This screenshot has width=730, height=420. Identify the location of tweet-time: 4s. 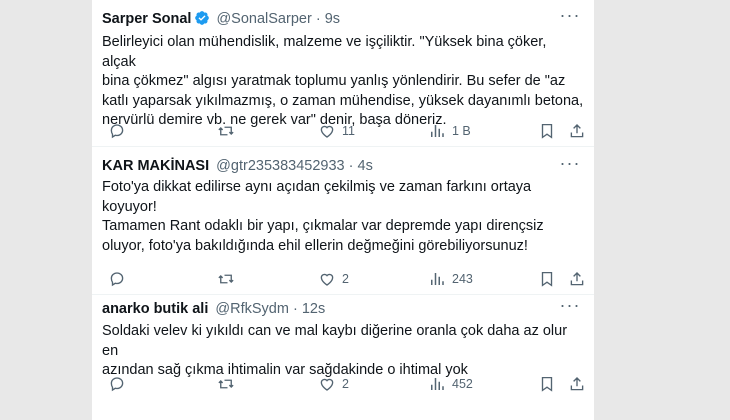
(365, 166).